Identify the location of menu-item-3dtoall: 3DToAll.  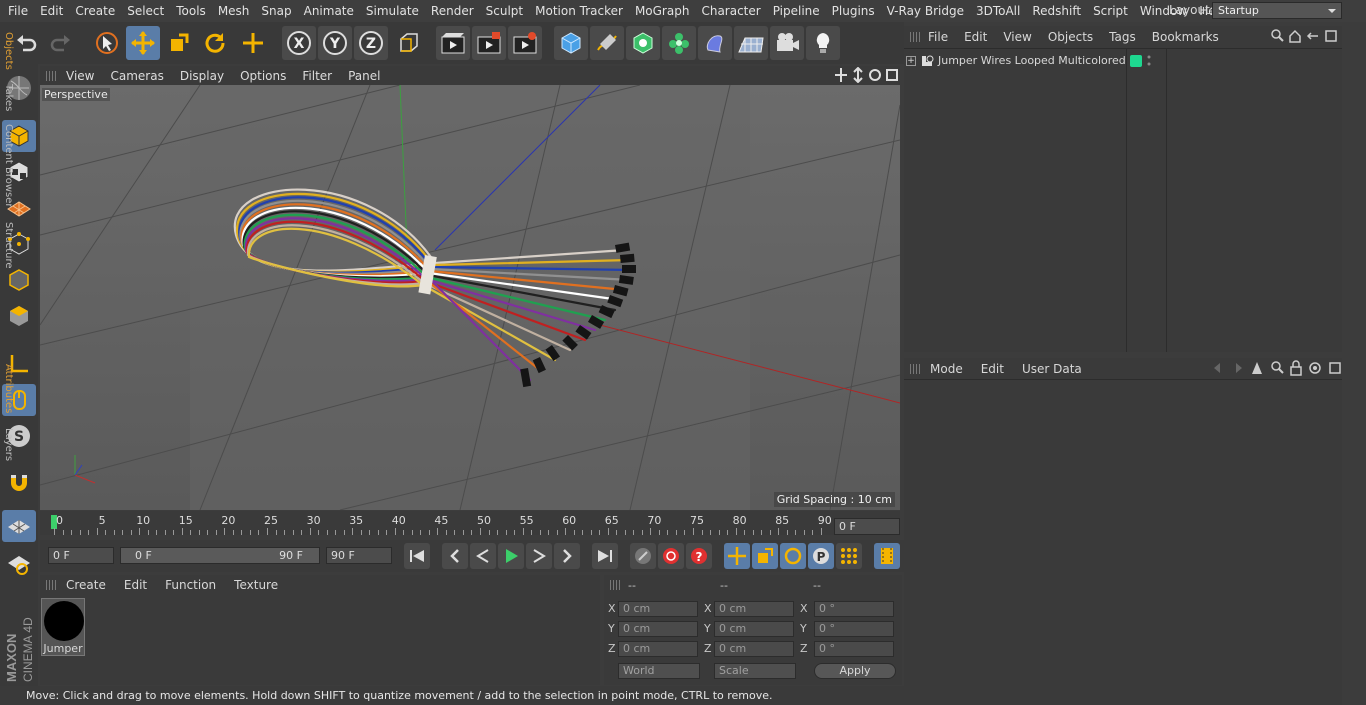
(998, 11).